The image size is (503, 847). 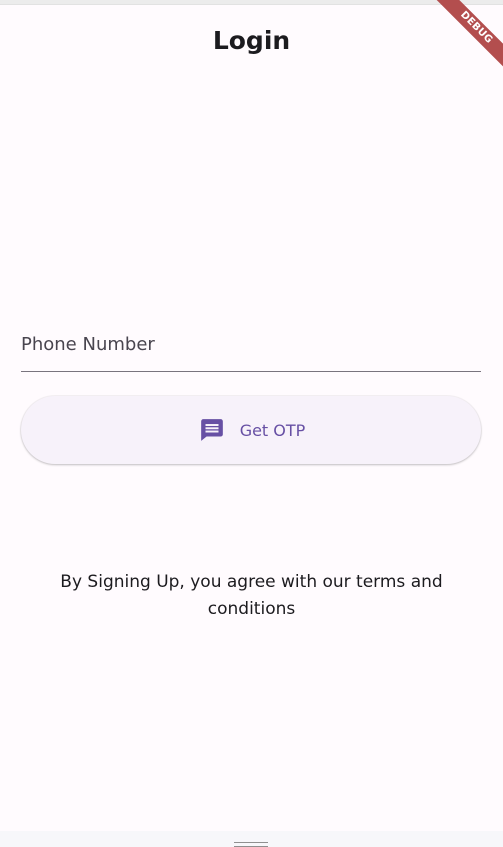 I want to click on gesture-handle-icon, so click(x=251, y=844).